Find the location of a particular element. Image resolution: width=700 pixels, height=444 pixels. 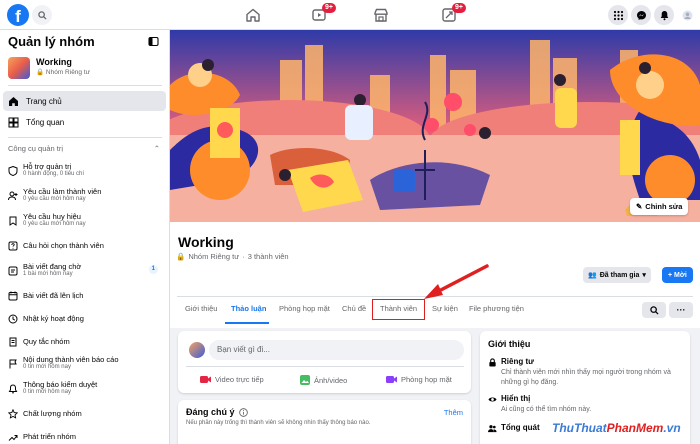

group-thumbnail is located at coordinates (19, 68).